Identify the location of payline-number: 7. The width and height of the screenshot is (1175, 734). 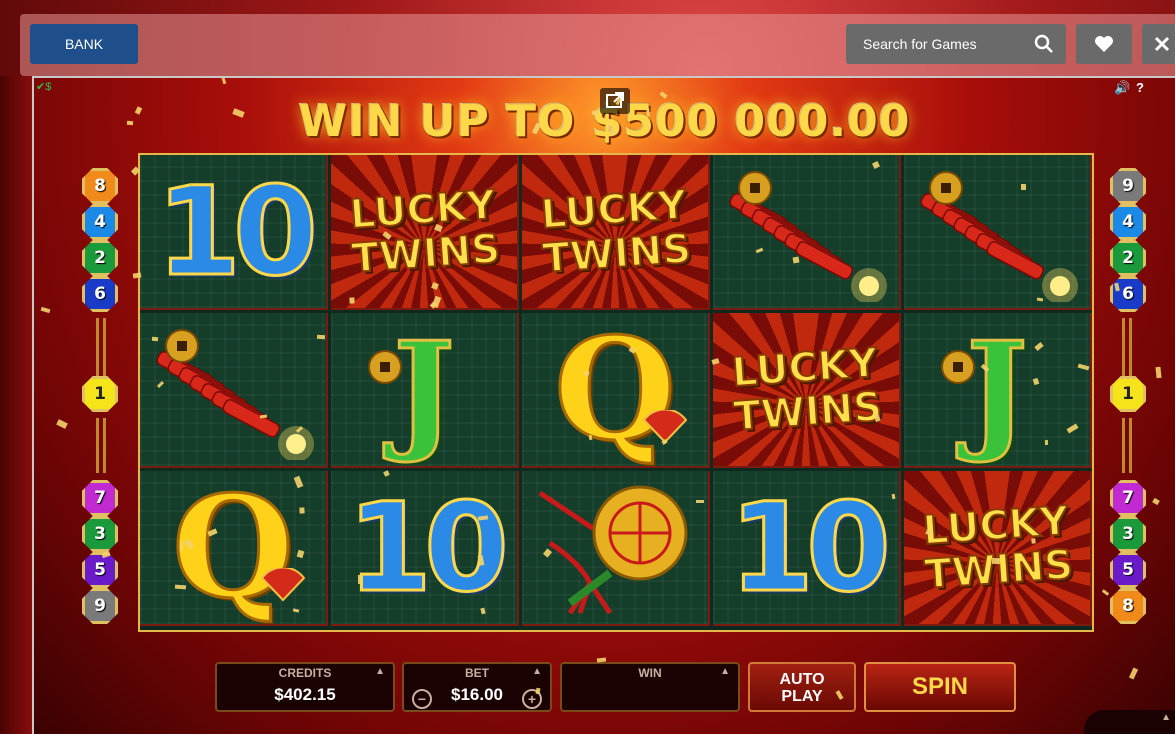
(100, 498).